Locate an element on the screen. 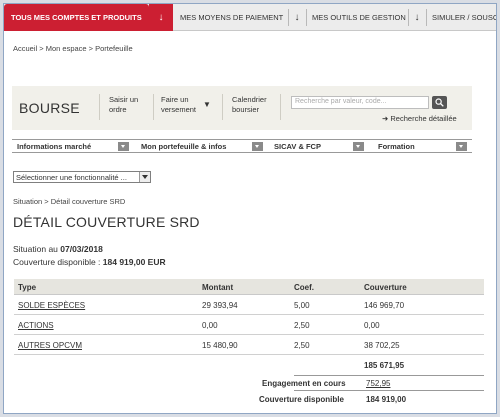  faire-versement-link: Faire un versement is located at coordinates (178, 105).